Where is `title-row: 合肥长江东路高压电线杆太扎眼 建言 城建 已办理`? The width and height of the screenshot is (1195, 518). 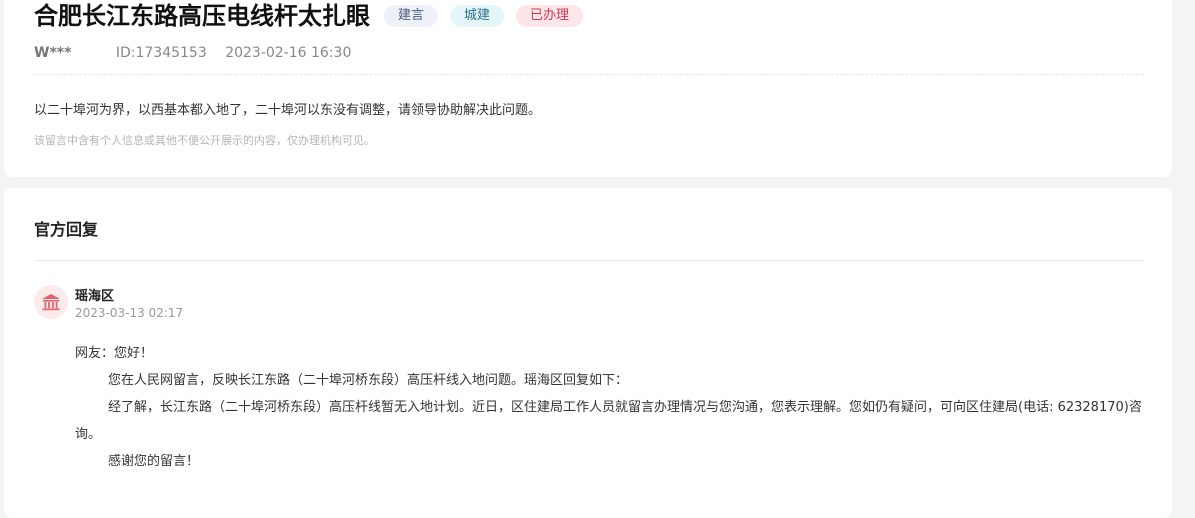
title-row: 合肥长江东路高压电线杆太扎眼 建言 城建 已办理 is located at coordinates (314, 16).